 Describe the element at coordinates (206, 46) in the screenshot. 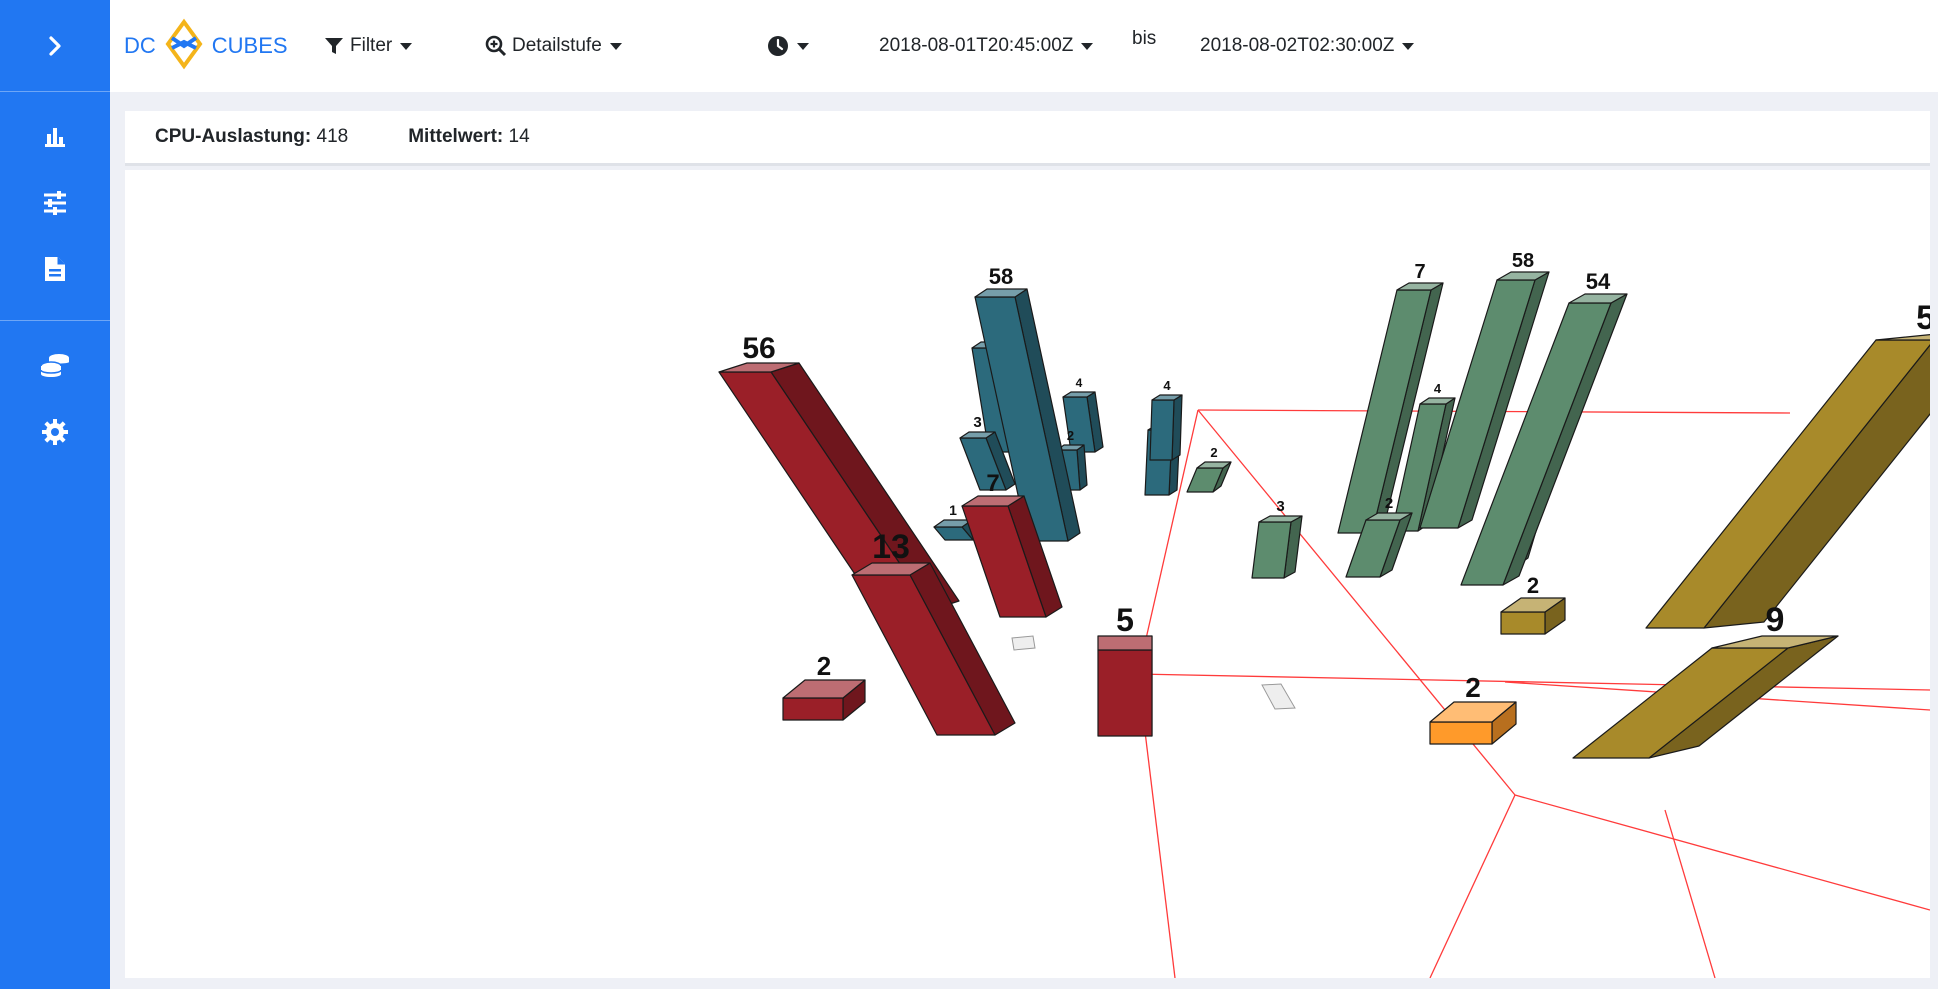

I see `brand-logo: DC CUBES` at that location.